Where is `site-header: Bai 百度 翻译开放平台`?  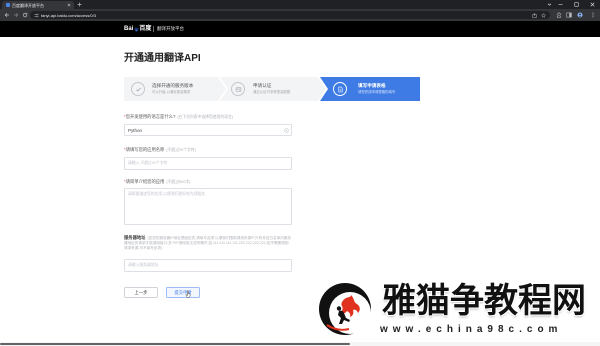
site-header: Bai 百度 翻译开放平台 is located at coordinates (300, 29).